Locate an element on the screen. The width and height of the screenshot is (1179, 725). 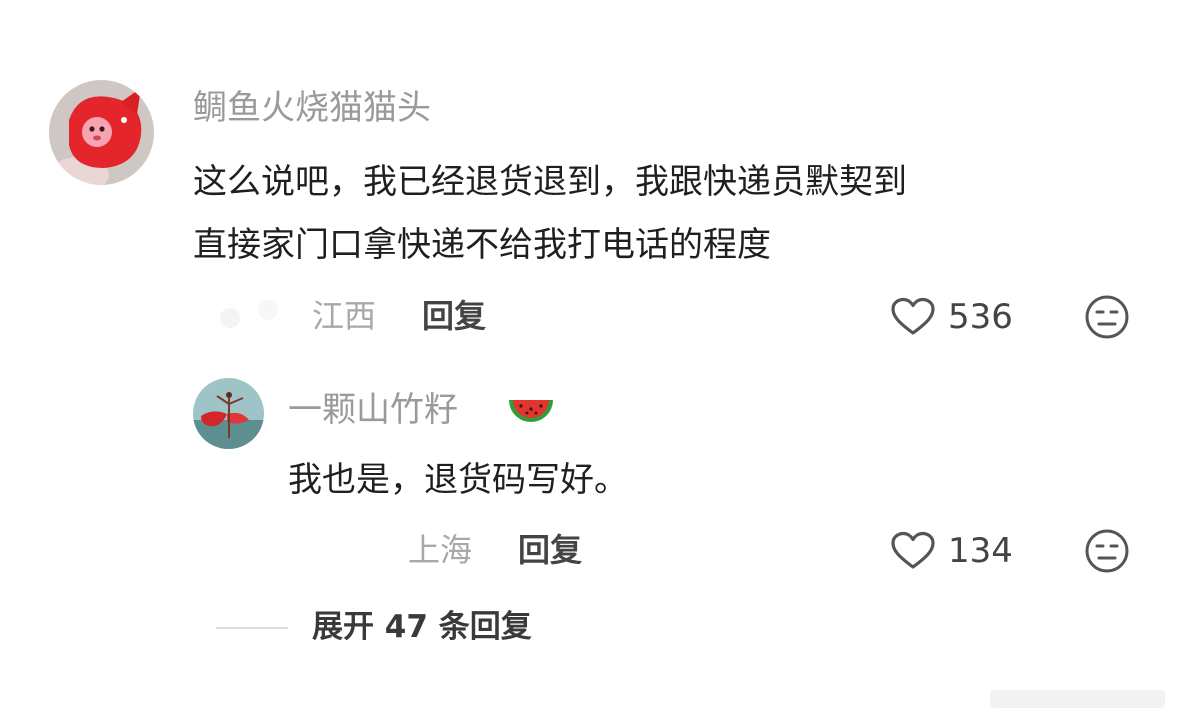
comment-text-line-2: 直接家门口拿快递不给我打电话的程度 is located at coordinates (482, 245).